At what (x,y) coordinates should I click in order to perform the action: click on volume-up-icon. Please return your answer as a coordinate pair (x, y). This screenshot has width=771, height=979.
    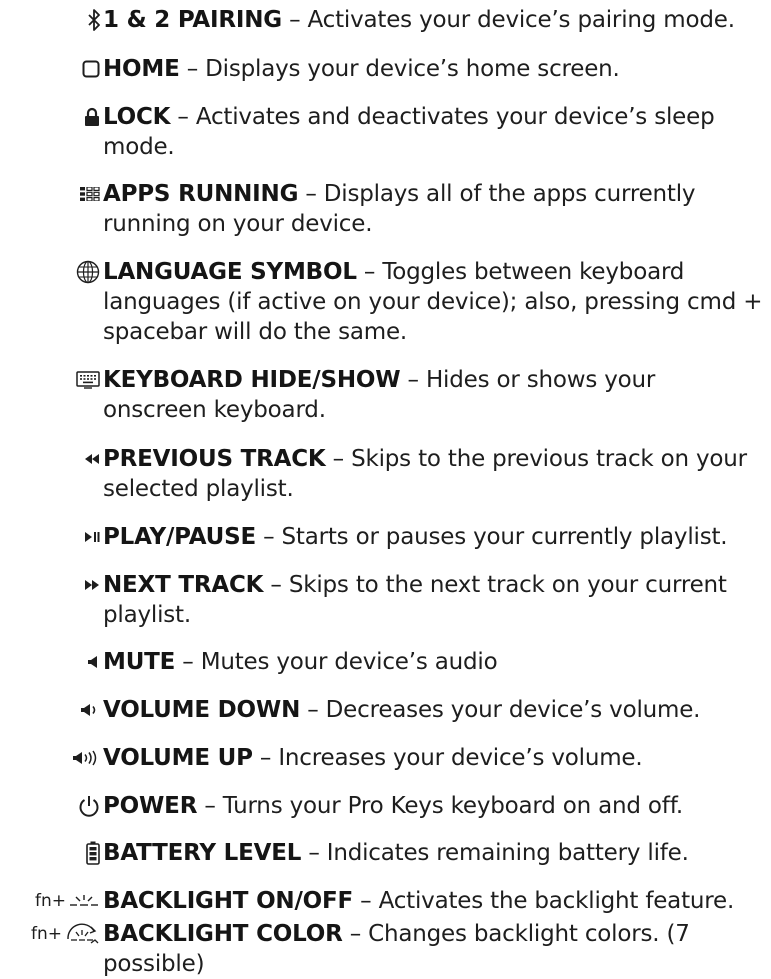
    Looking at the image, I should click on (50, 758).